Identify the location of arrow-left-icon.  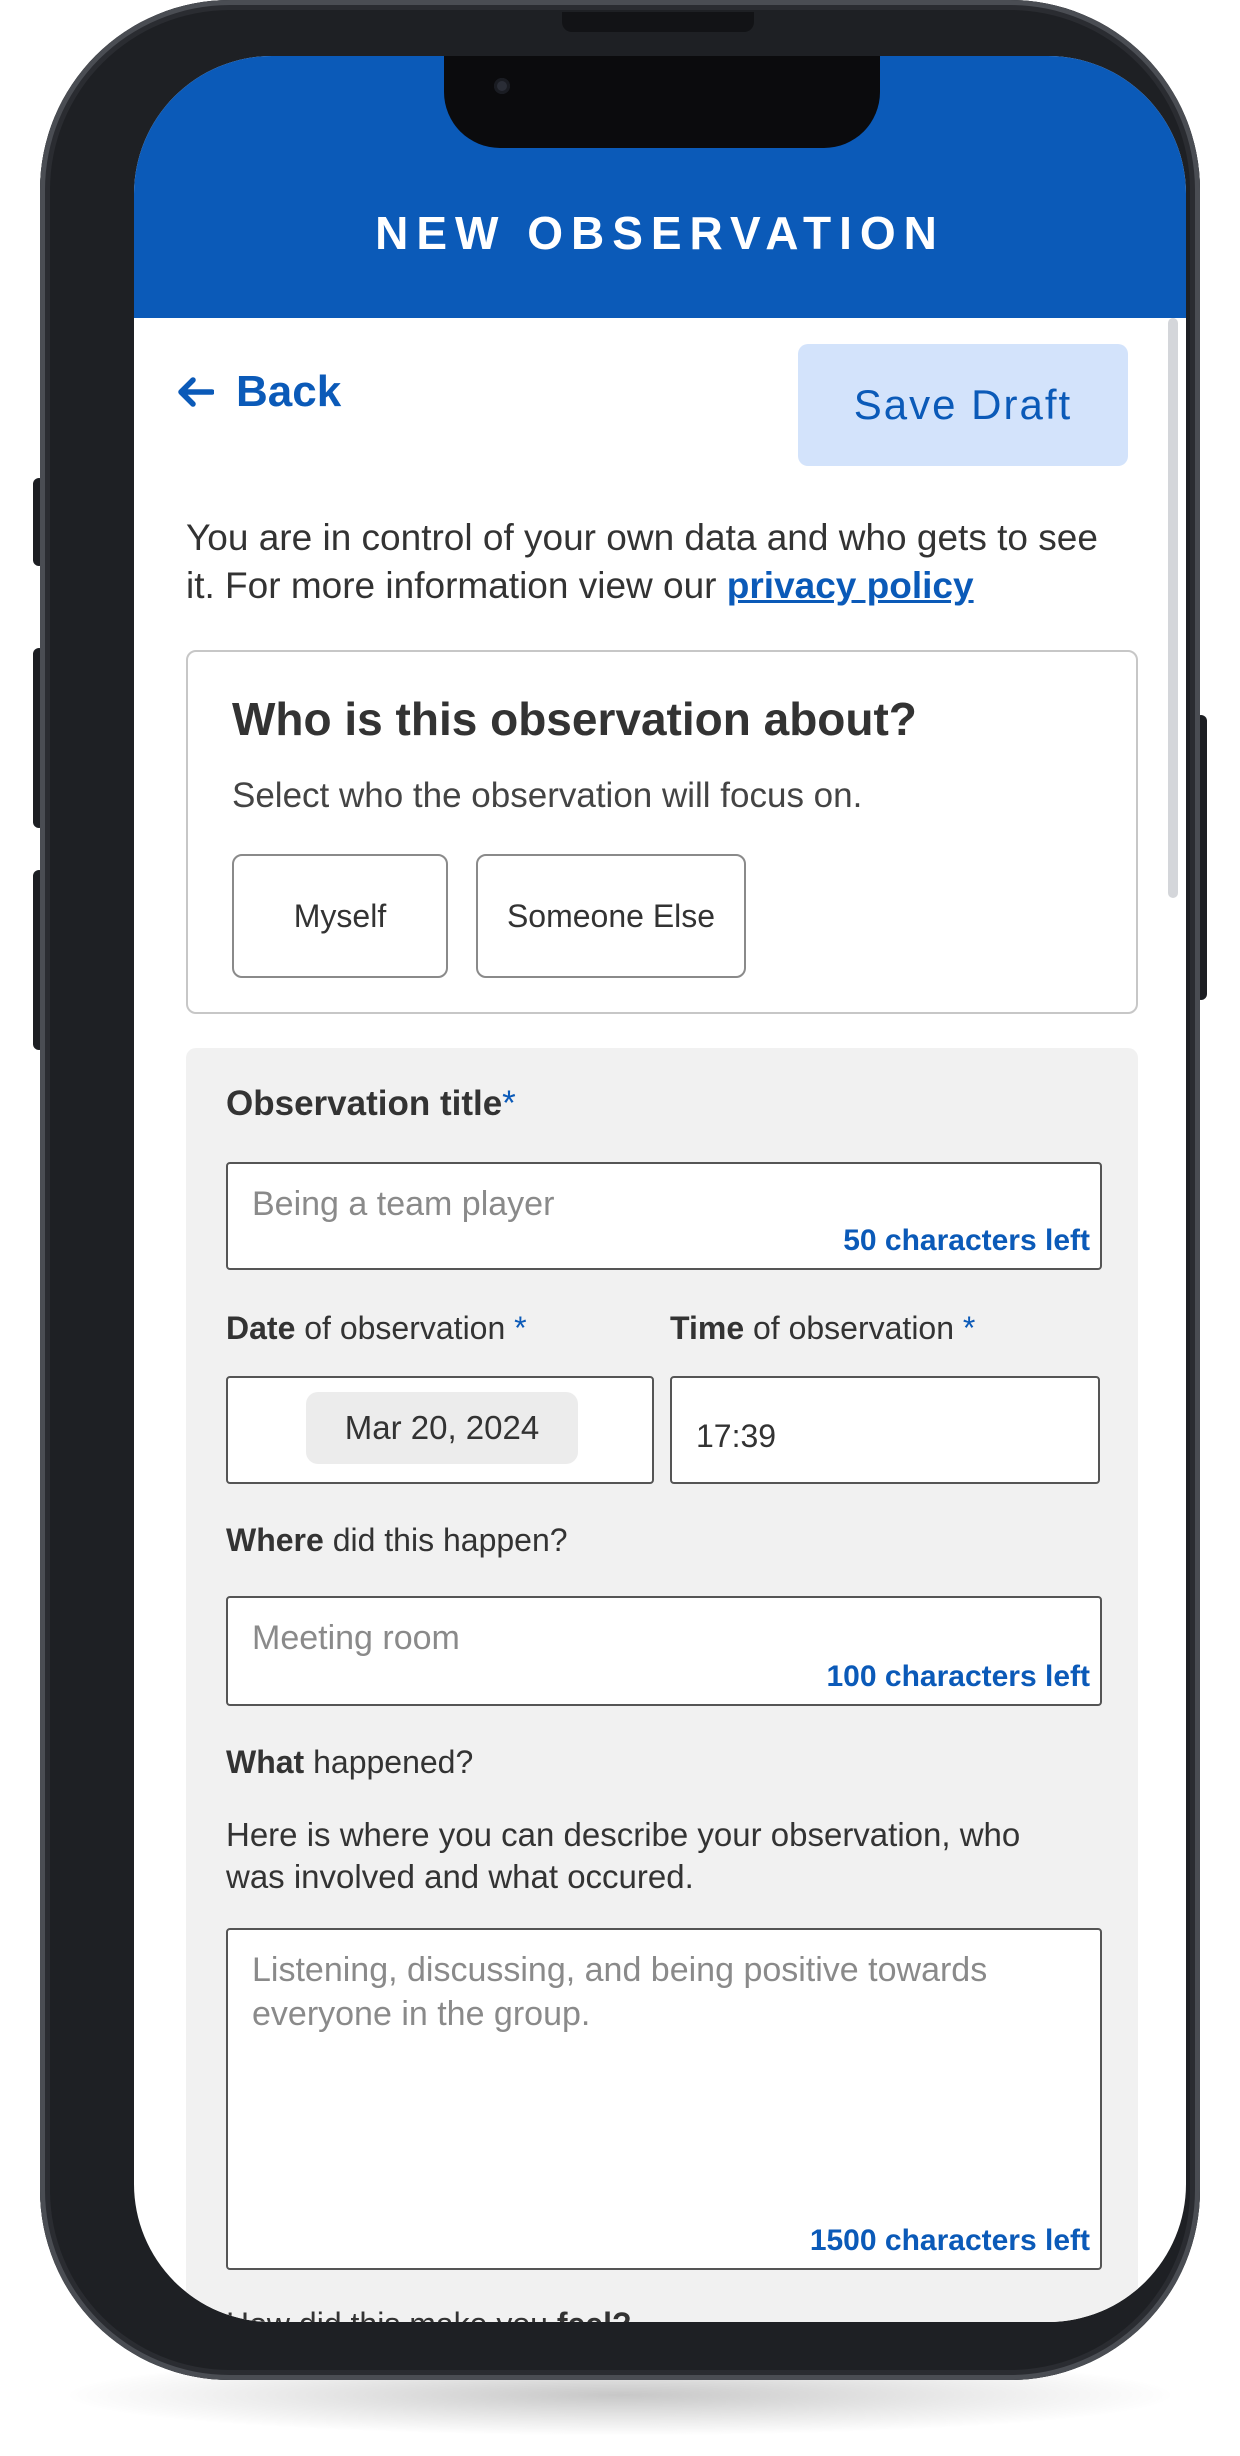
(196, 392).